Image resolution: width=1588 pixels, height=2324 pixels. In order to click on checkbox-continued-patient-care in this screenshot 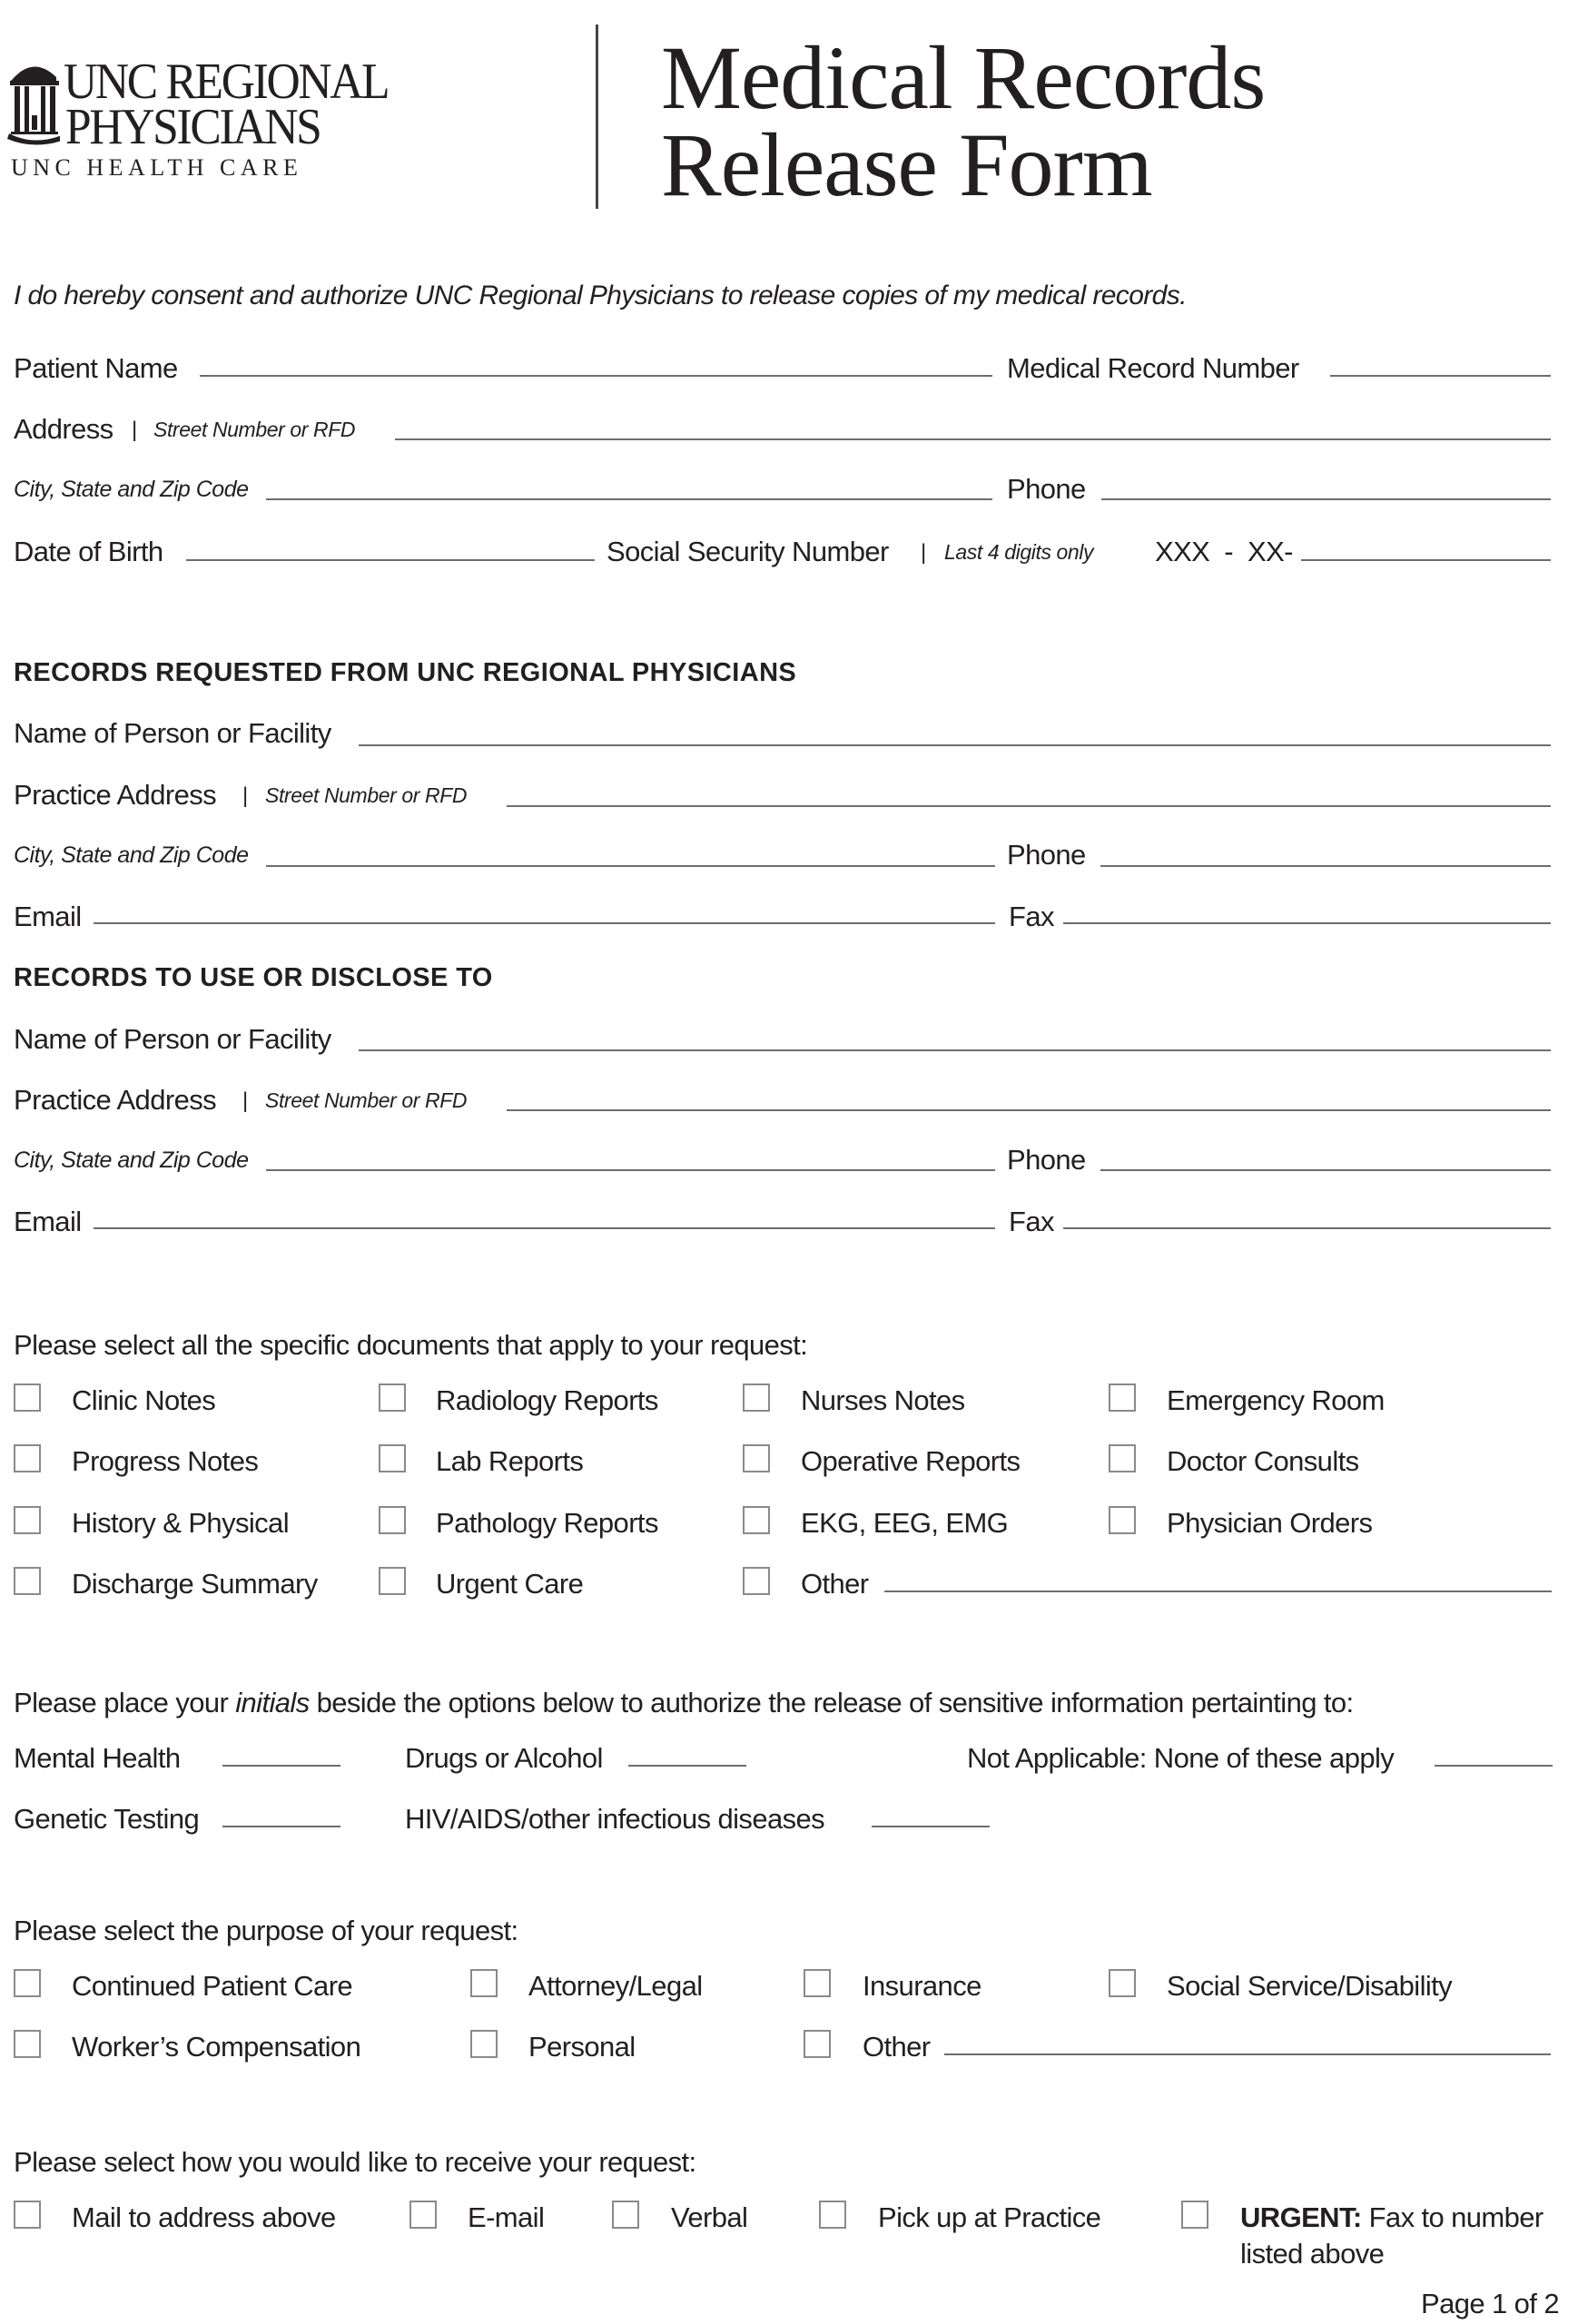, I will do `click(27, 1983)`.